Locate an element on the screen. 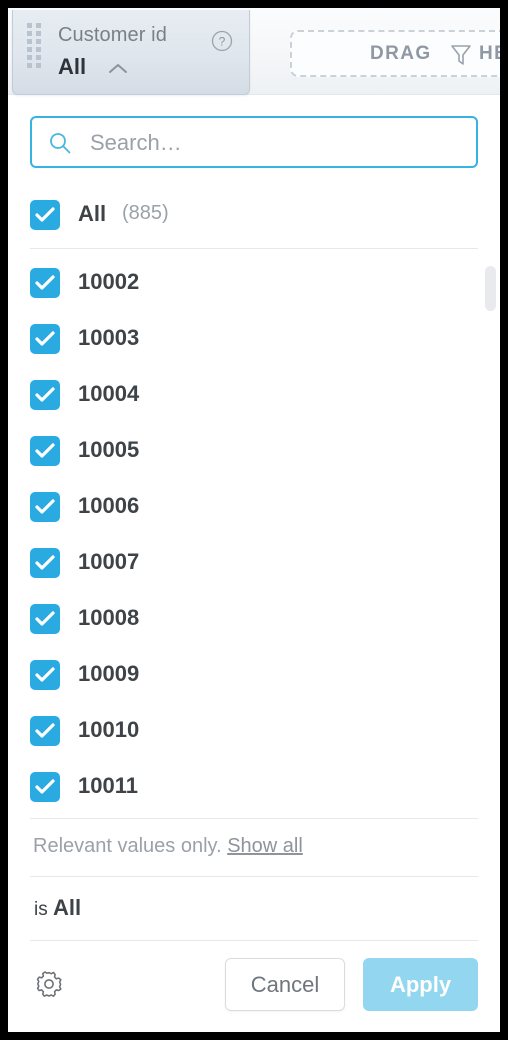 The width and height of the screenshot is (508, 1040). list-scrollbar-thumb is located at coordinates (490, 288).